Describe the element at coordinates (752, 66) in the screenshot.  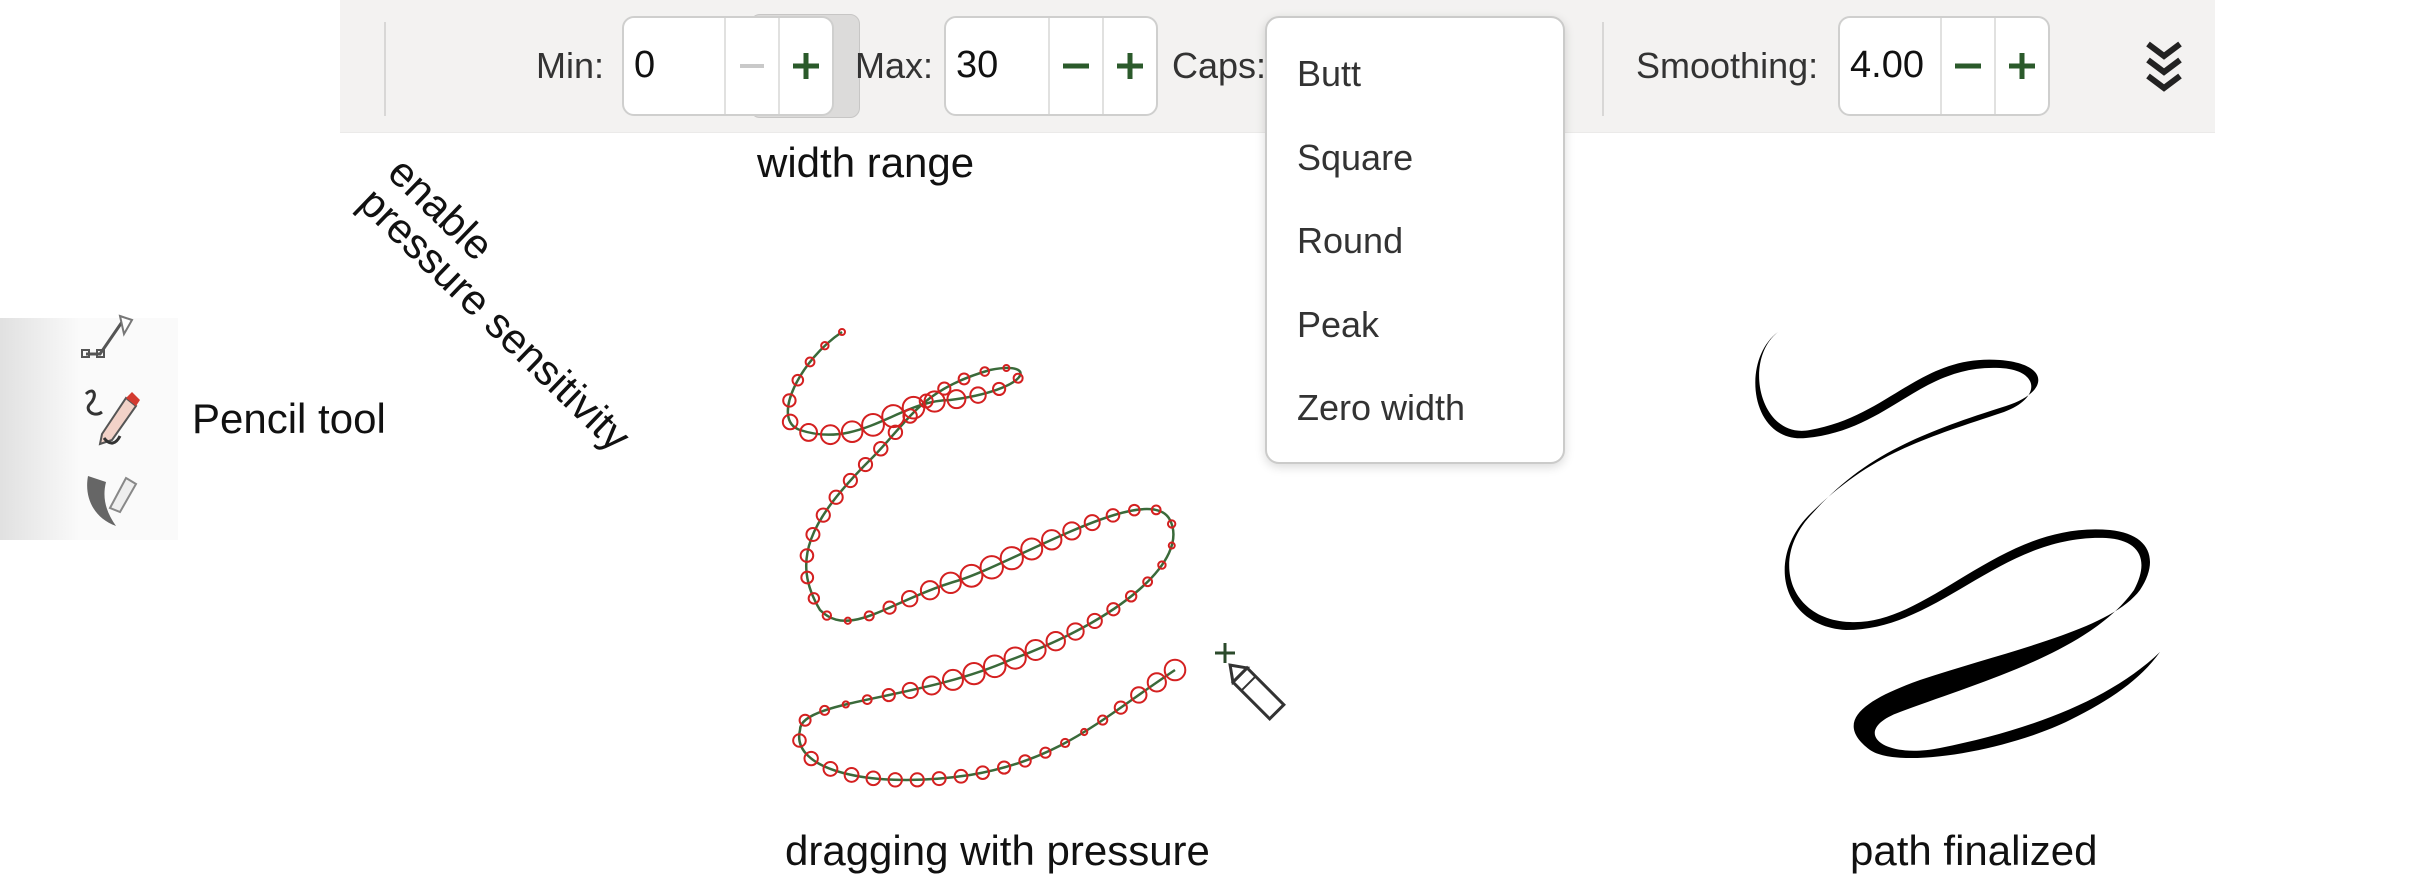
I see `min-decrement-button` at that location.